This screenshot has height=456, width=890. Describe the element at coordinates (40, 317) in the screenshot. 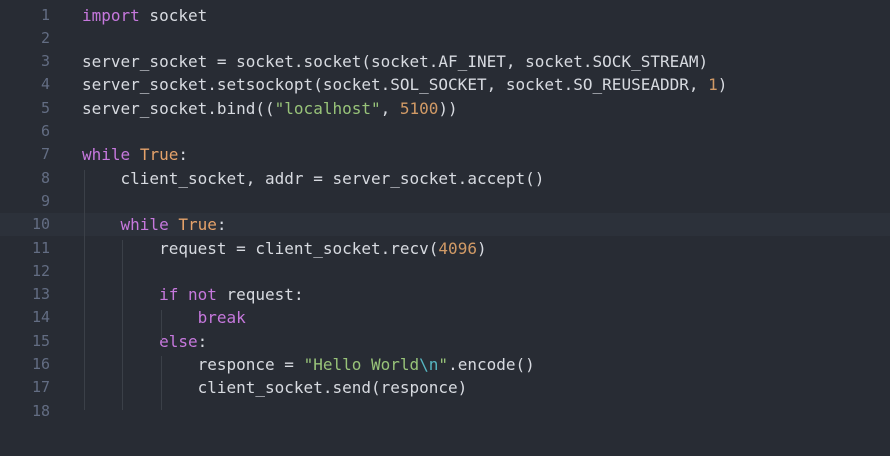

I see `line-number: 14` at that location.